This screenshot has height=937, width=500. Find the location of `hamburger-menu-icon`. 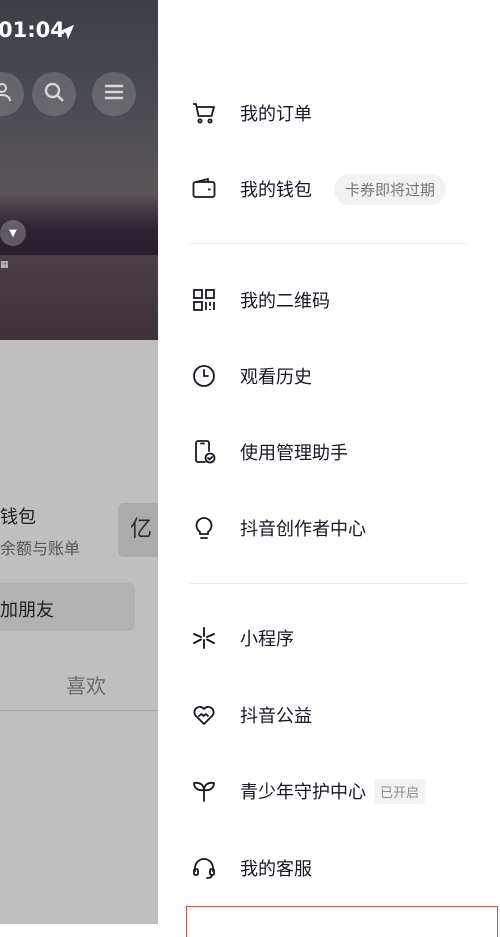

hamburger-menu-icon is located at coordinates (114, 94).